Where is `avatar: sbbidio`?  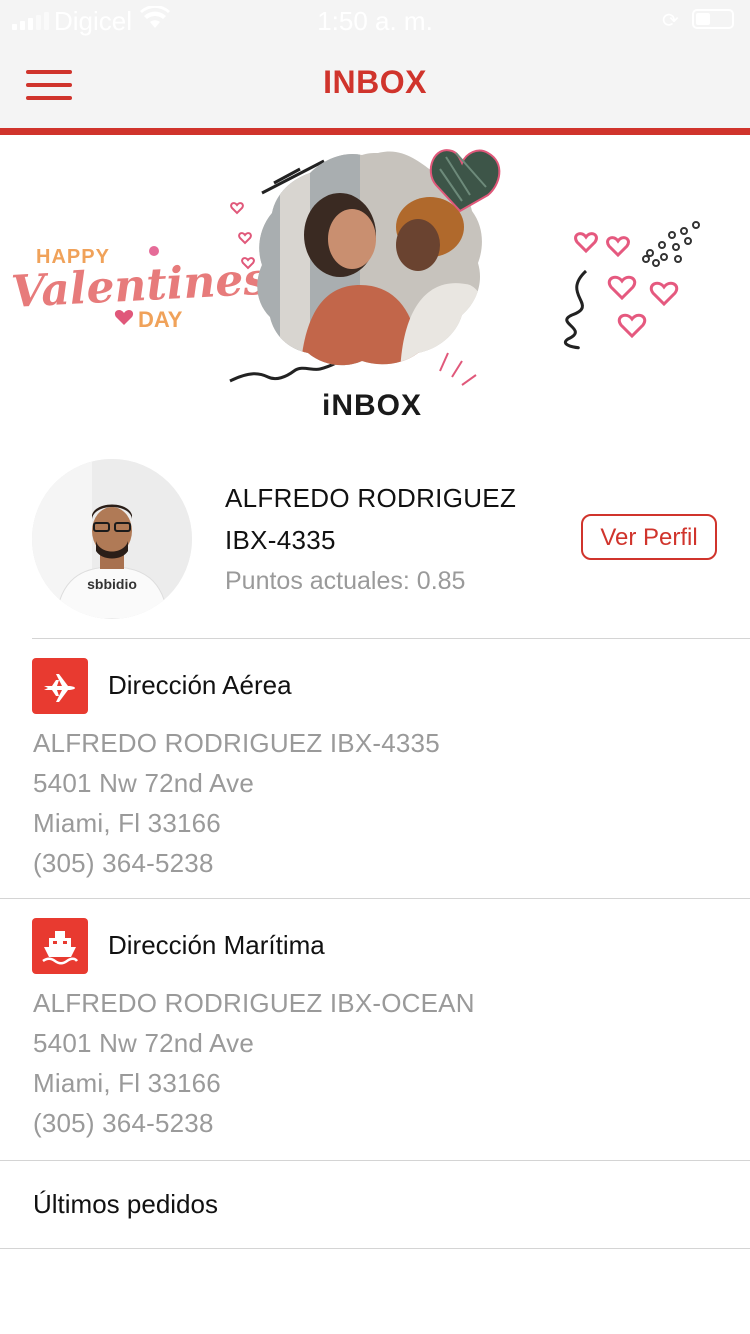
avatar: sbbidio is located at coordinates (112, 539).